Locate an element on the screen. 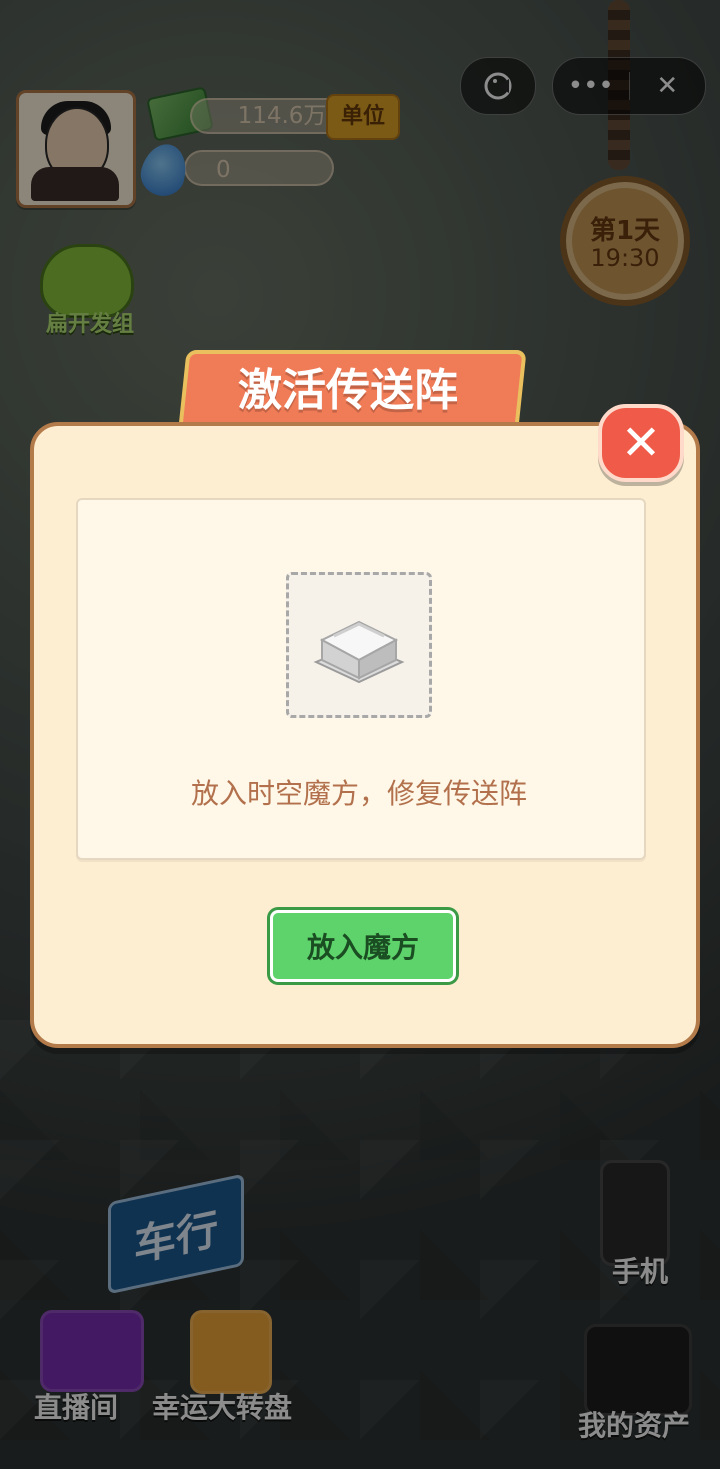  dialog-hint: 放入时空魔方，修复传送阵 is located at coordinates (358, 793).